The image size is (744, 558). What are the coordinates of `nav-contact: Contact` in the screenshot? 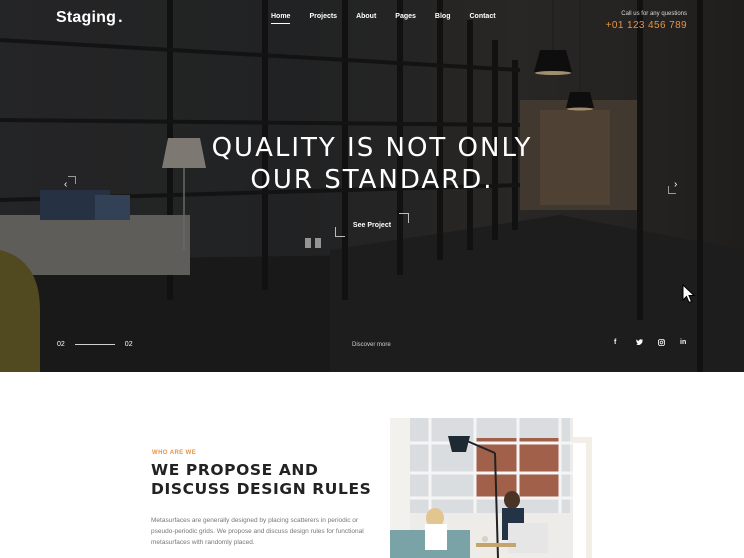 It's located at (482, 16).